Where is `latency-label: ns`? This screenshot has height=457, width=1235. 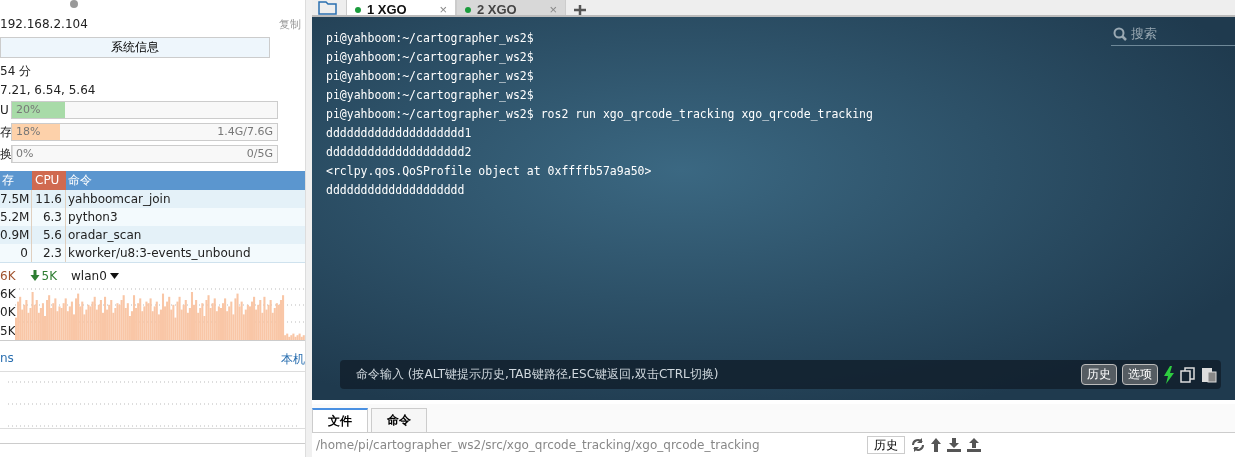 latency-label: ns is located at coordinates (7, 358).